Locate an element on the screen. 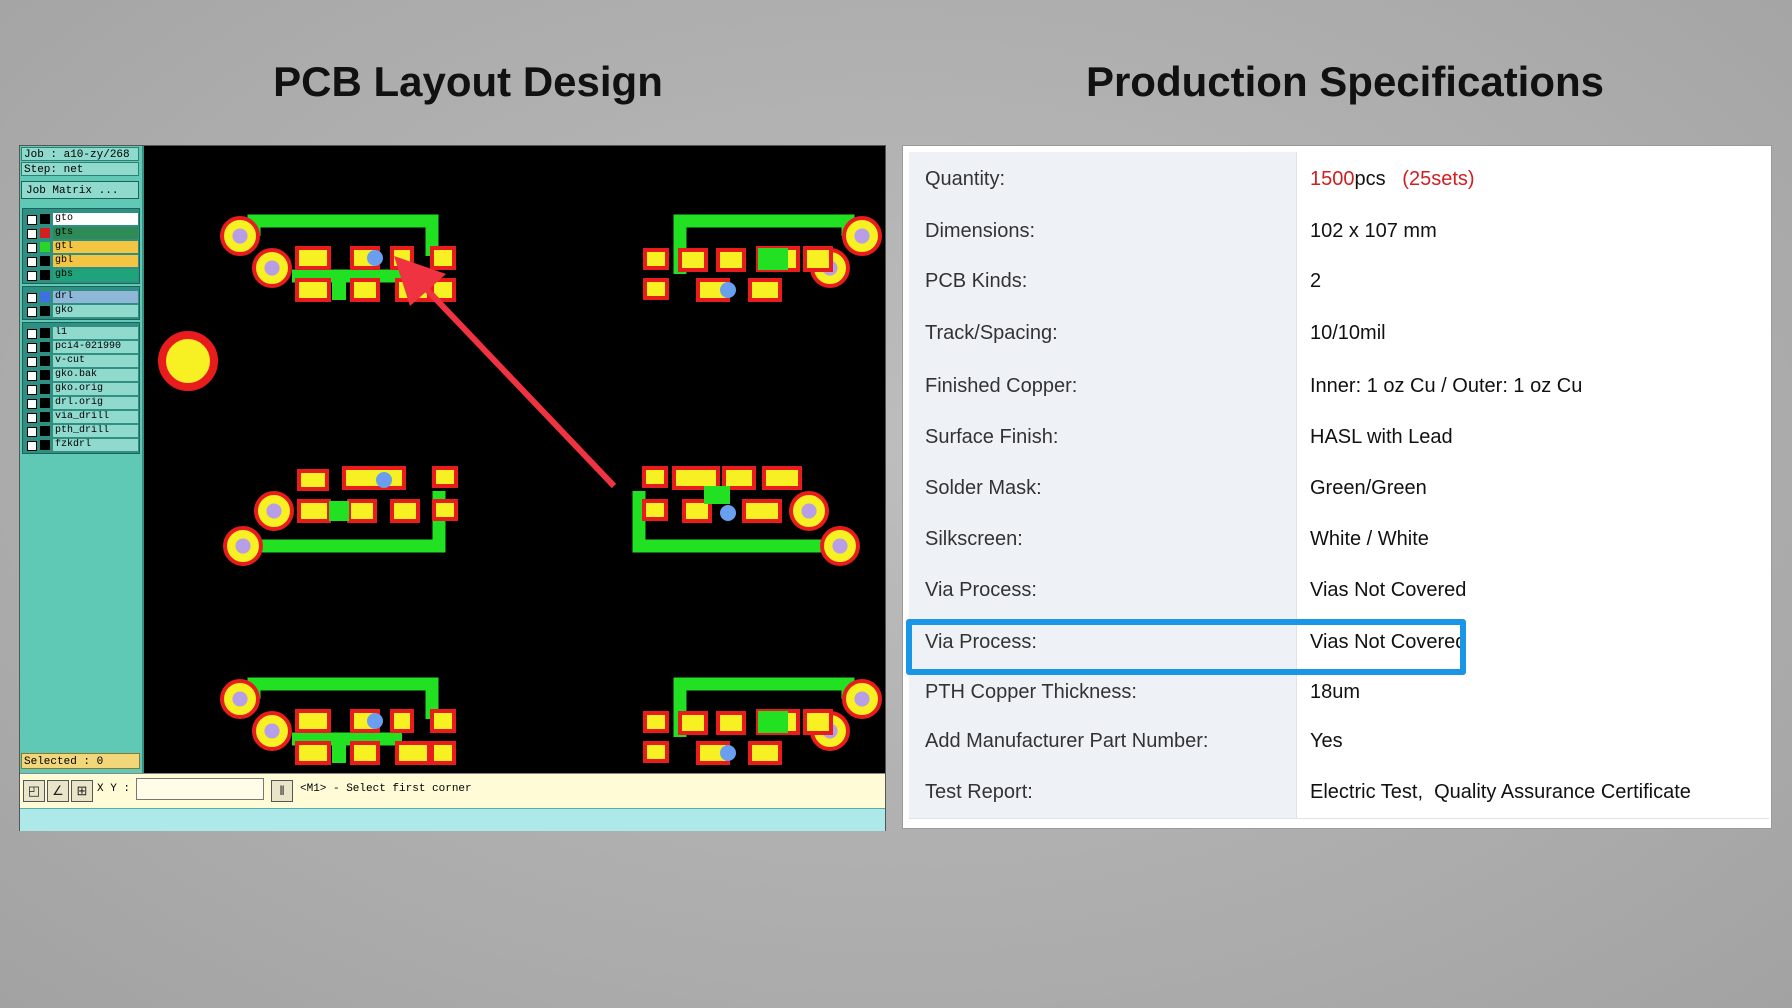 The height and width of the screenshot is (1008, 1792). layer-name: pth_drill is located at coordinates (95, 431).